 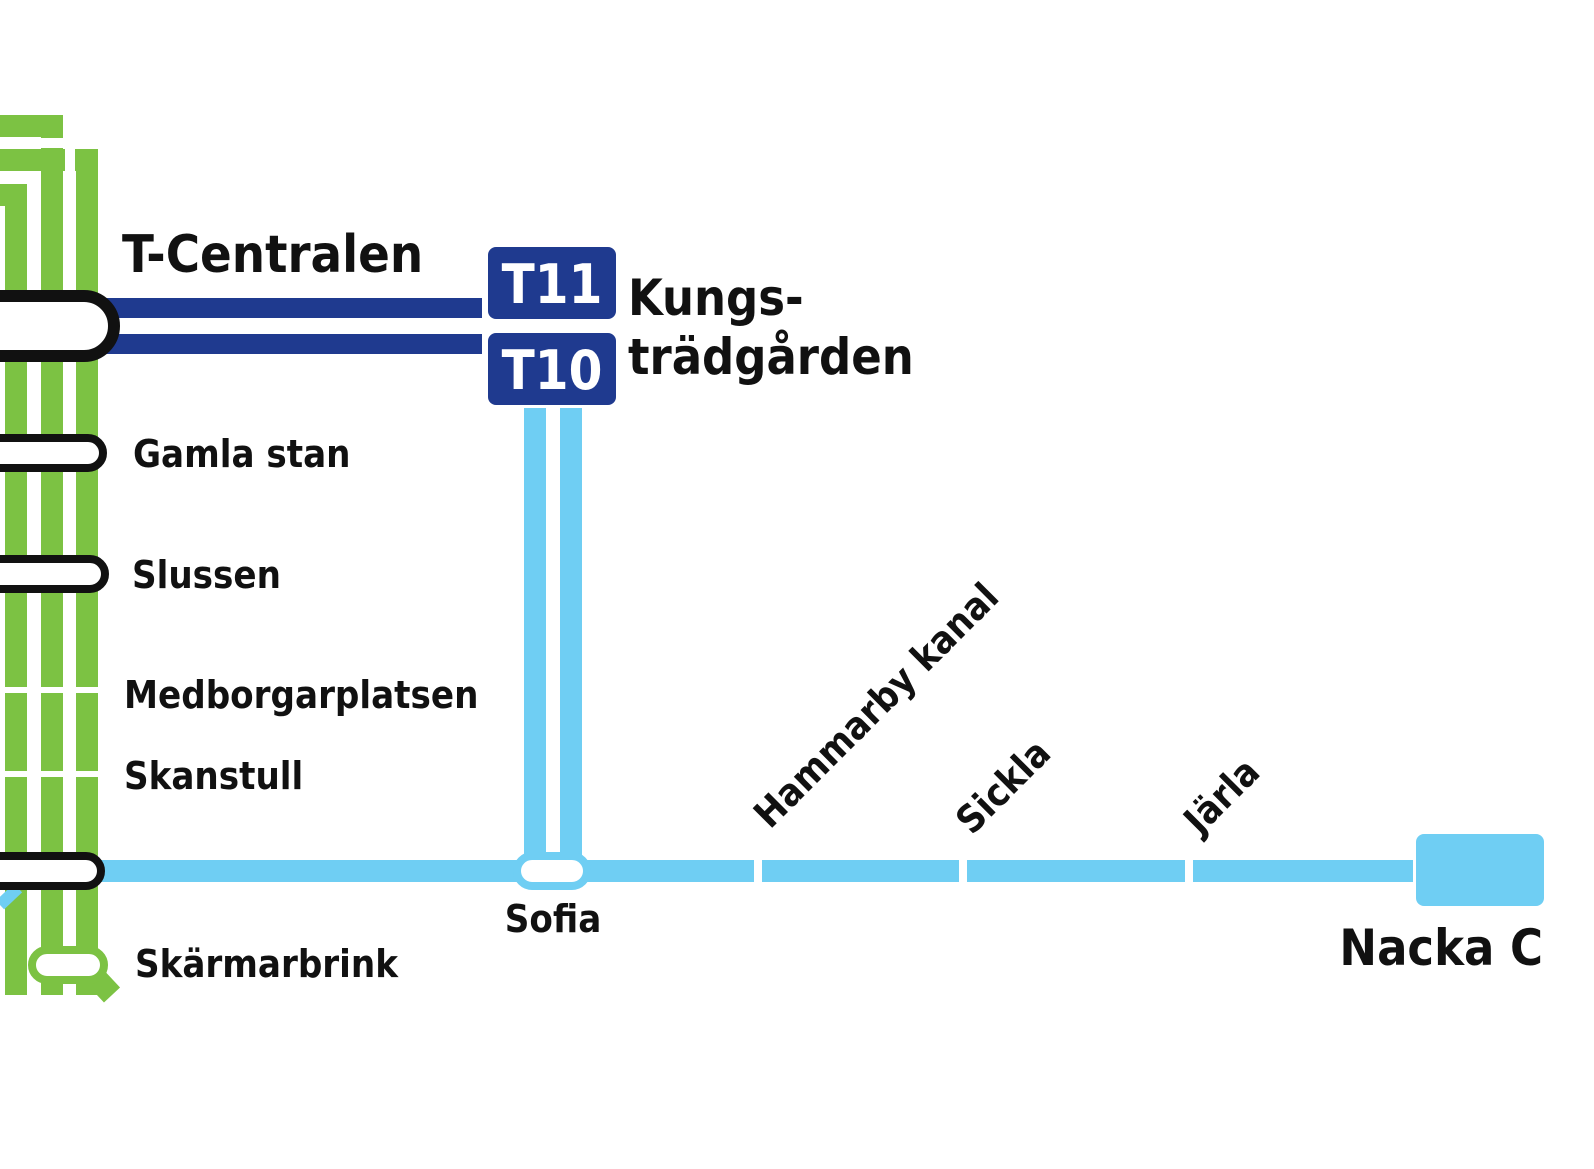 What do you see at coordinates (291, 308) in the screenshot?
I see `dark-blue-line-t11` at bounding box center [291, 308].